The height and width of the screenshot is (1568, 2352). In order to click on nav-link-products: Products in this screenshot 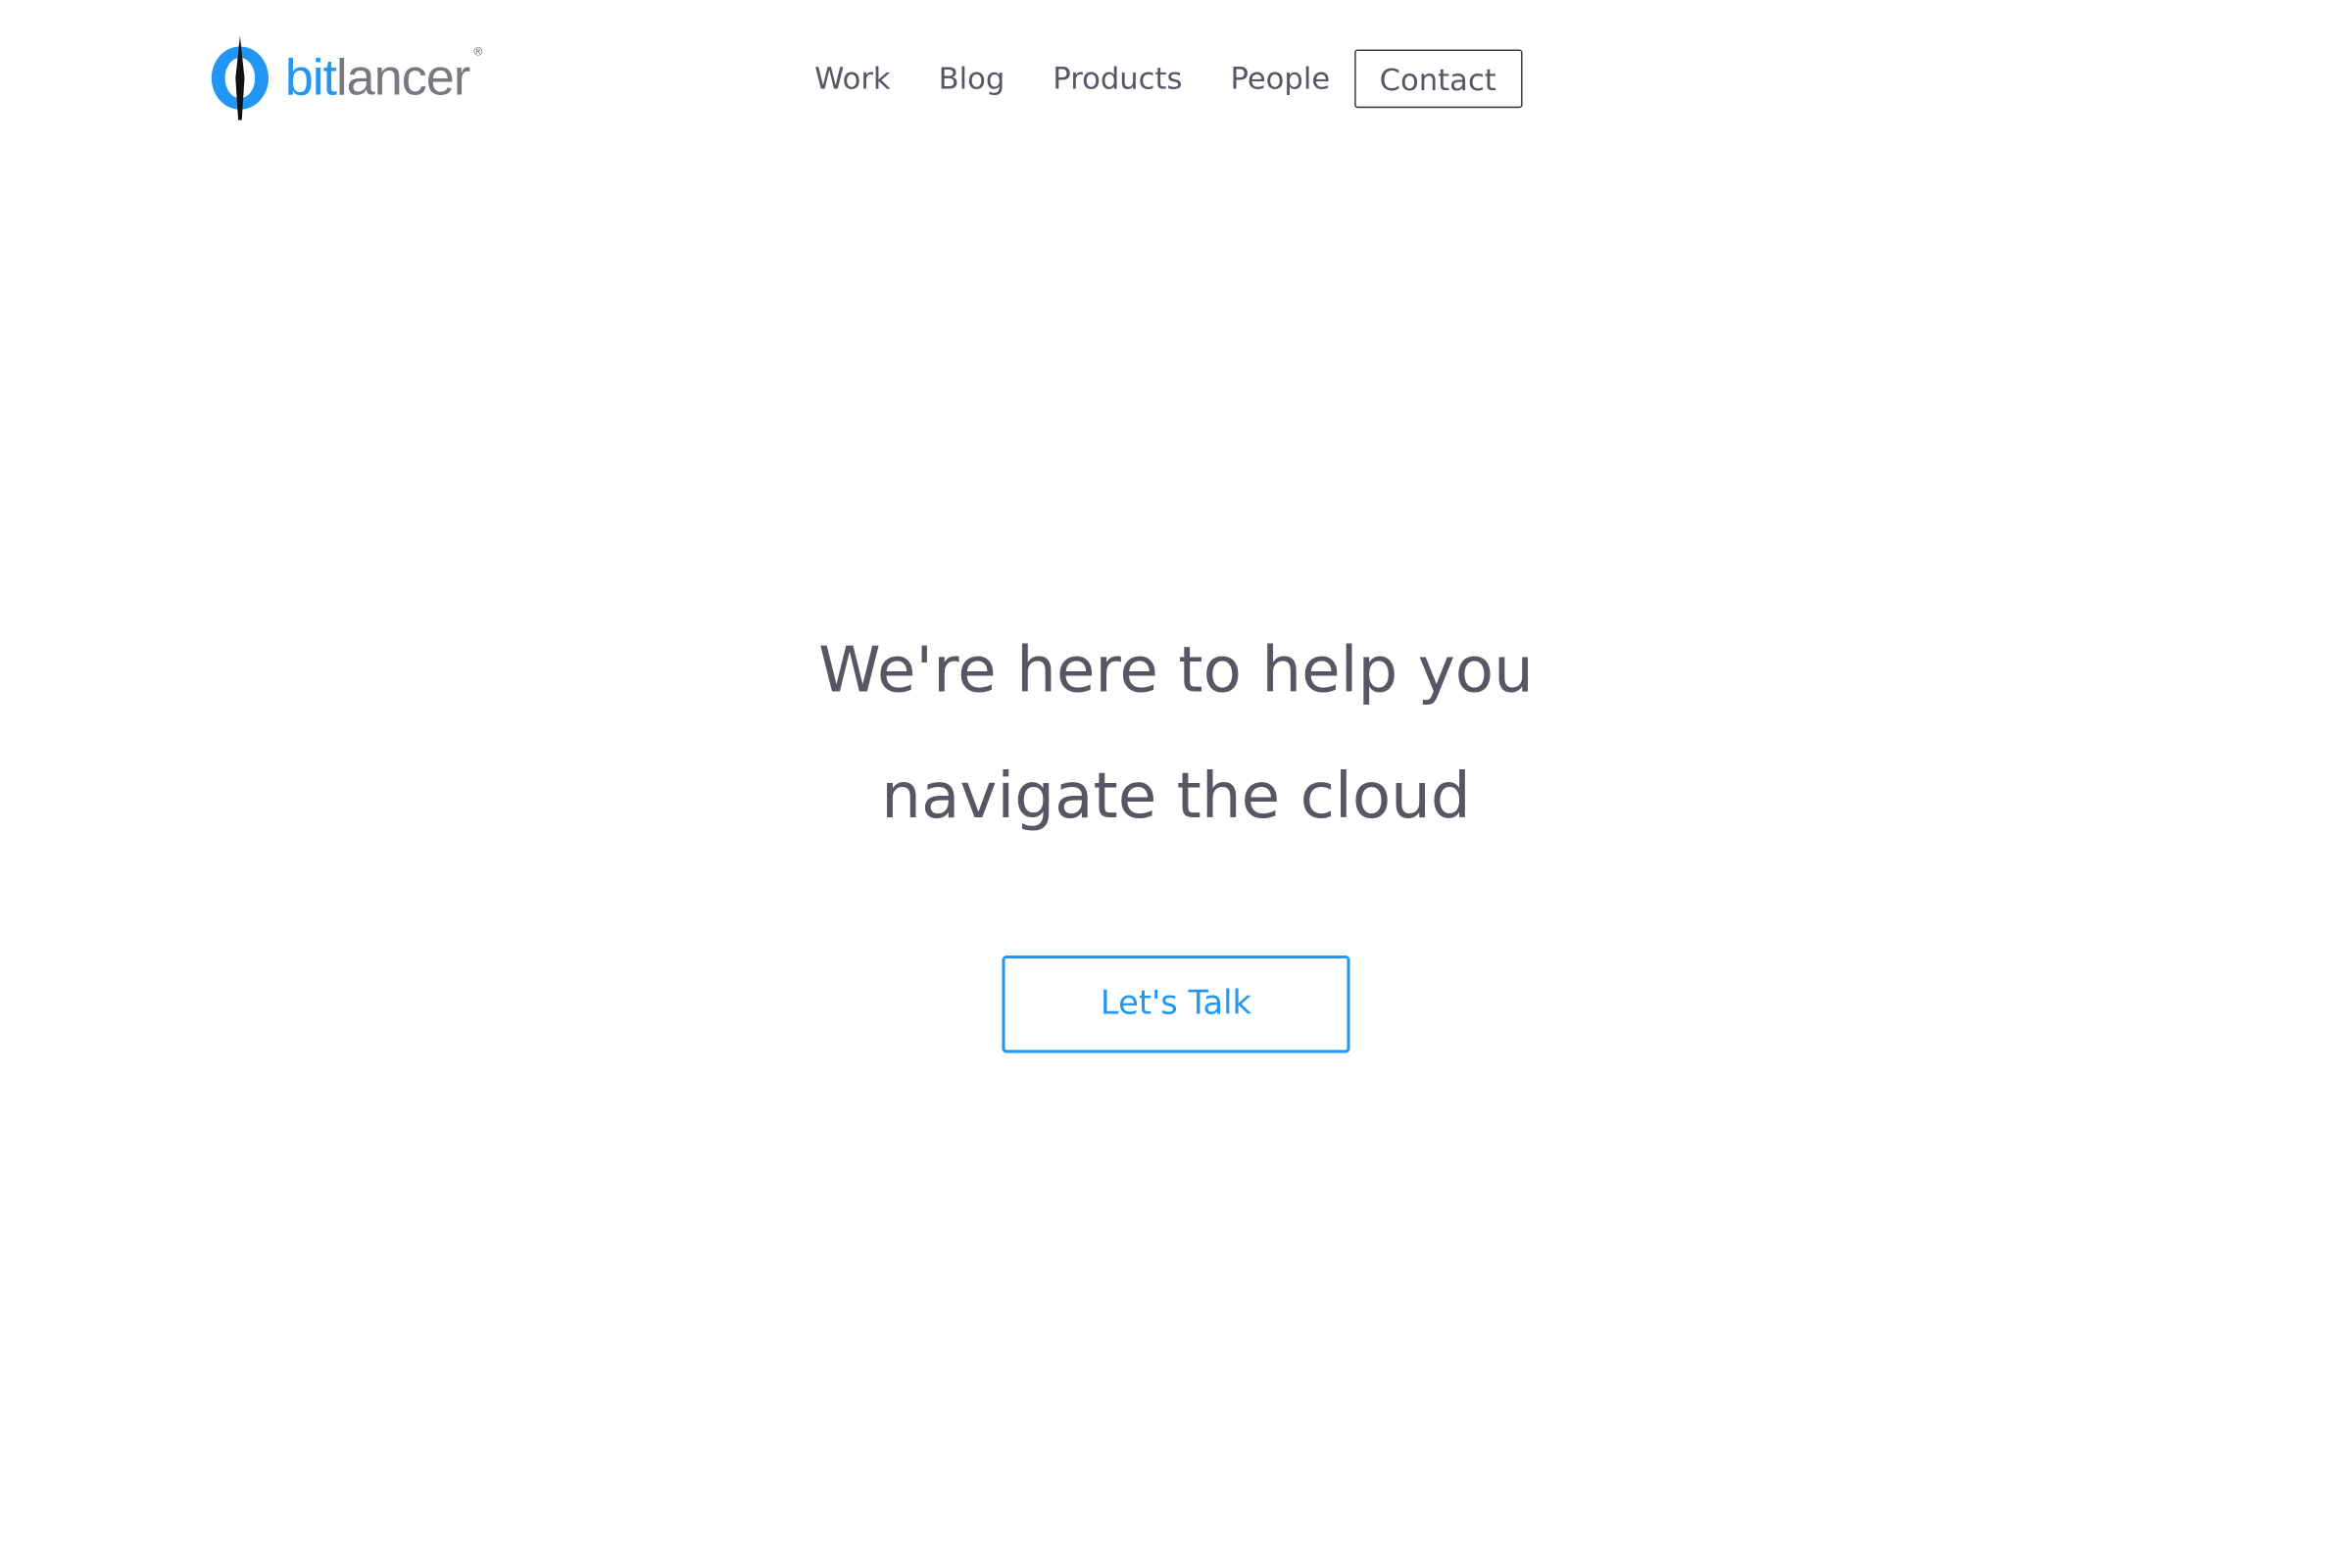, I will do `click(1117, 77)`.